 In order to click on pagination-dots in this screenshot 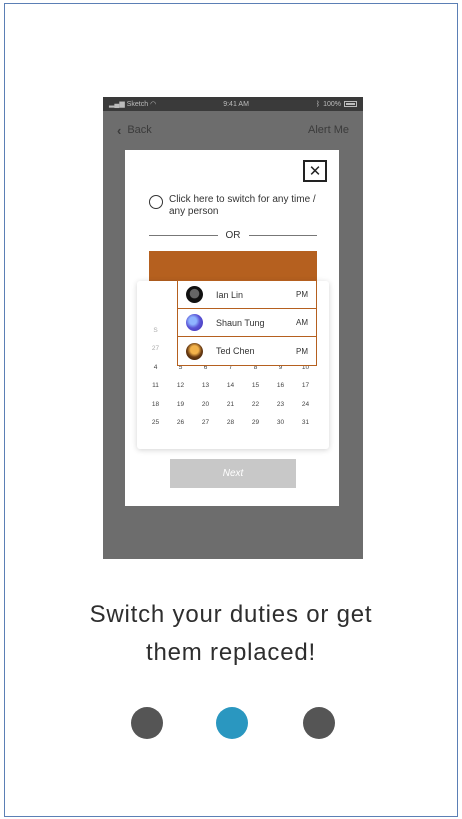, I will do `click(231, 724)`.